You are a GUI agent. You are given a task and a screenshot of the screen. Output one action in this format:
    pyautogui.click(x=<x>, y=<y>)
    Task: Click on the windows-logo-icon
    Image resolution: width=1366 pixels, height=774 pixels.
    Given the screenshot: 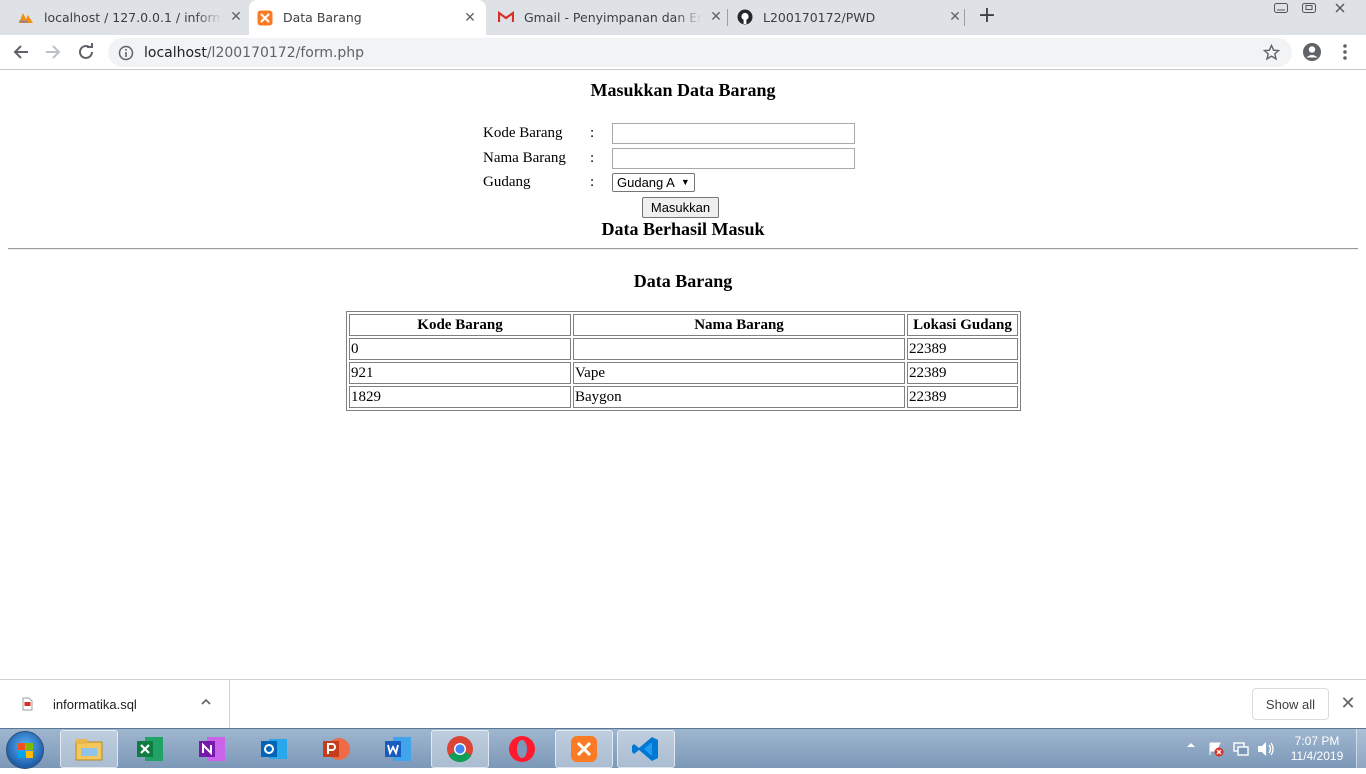 What is the action you would take?
    pyautogui.click(x=25, y=750)
    